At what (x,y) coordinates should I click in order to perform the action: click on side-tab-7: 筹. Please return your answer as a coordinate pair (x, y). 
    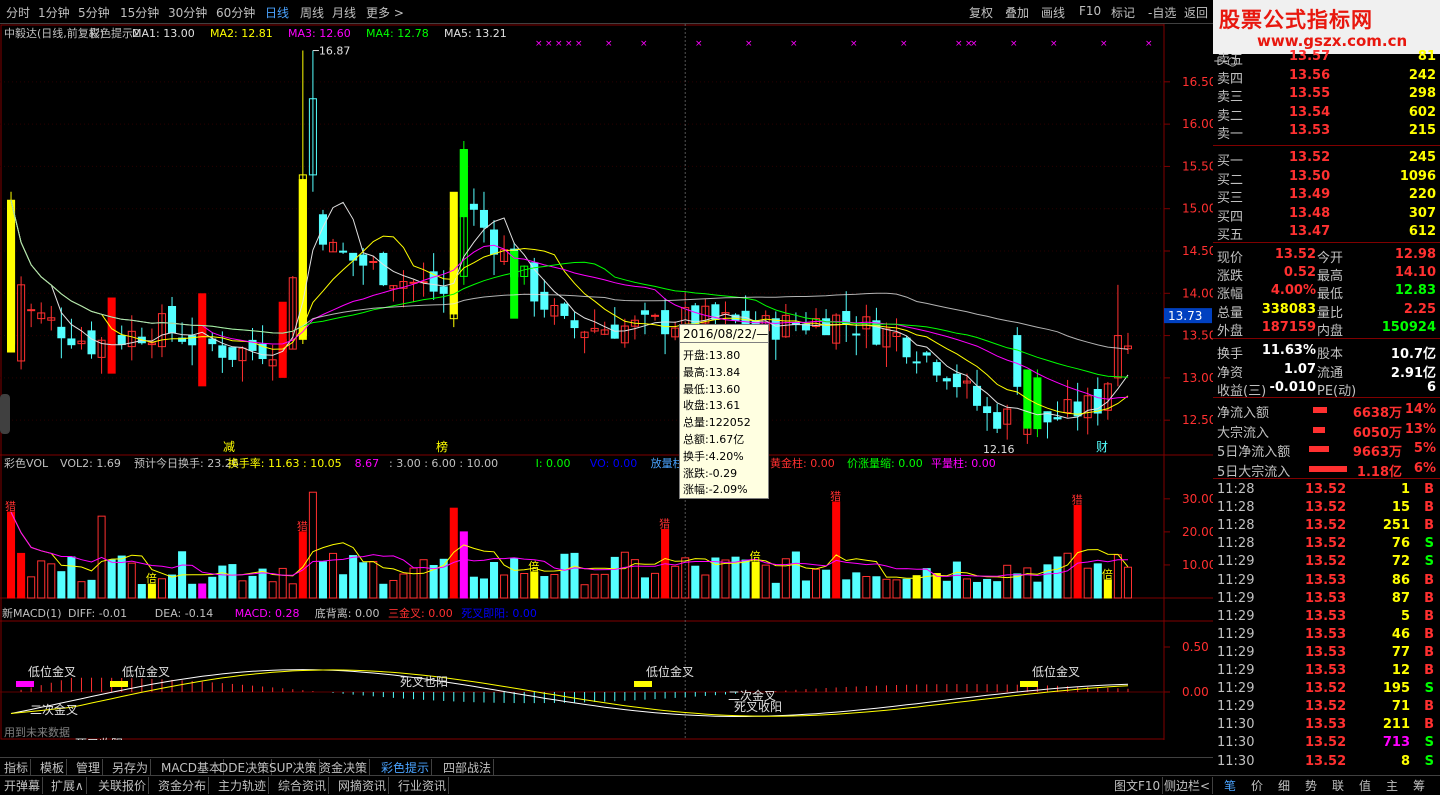
    Looking at the image, I should click on (1419, 785).